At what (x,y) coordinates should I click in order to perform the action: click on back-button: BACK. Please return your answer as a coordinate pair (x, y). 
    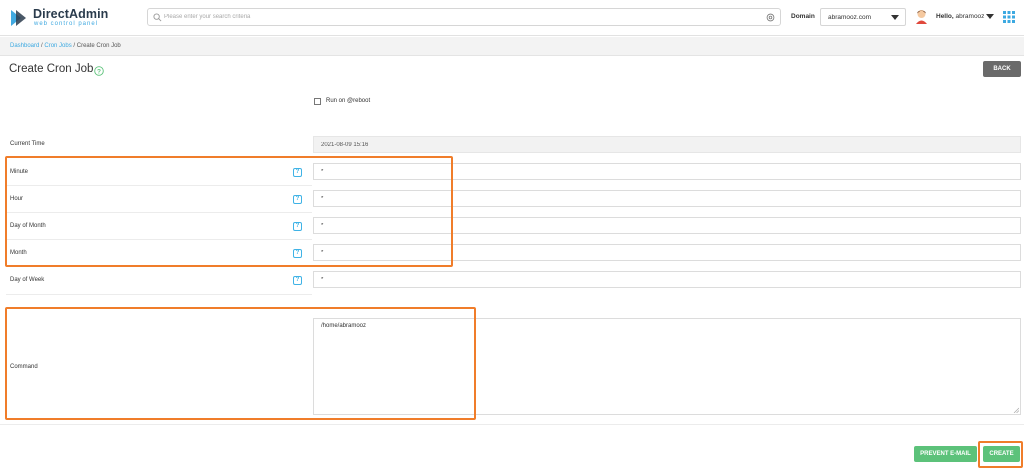
    Looking at the image, I should click on (1002, 69).